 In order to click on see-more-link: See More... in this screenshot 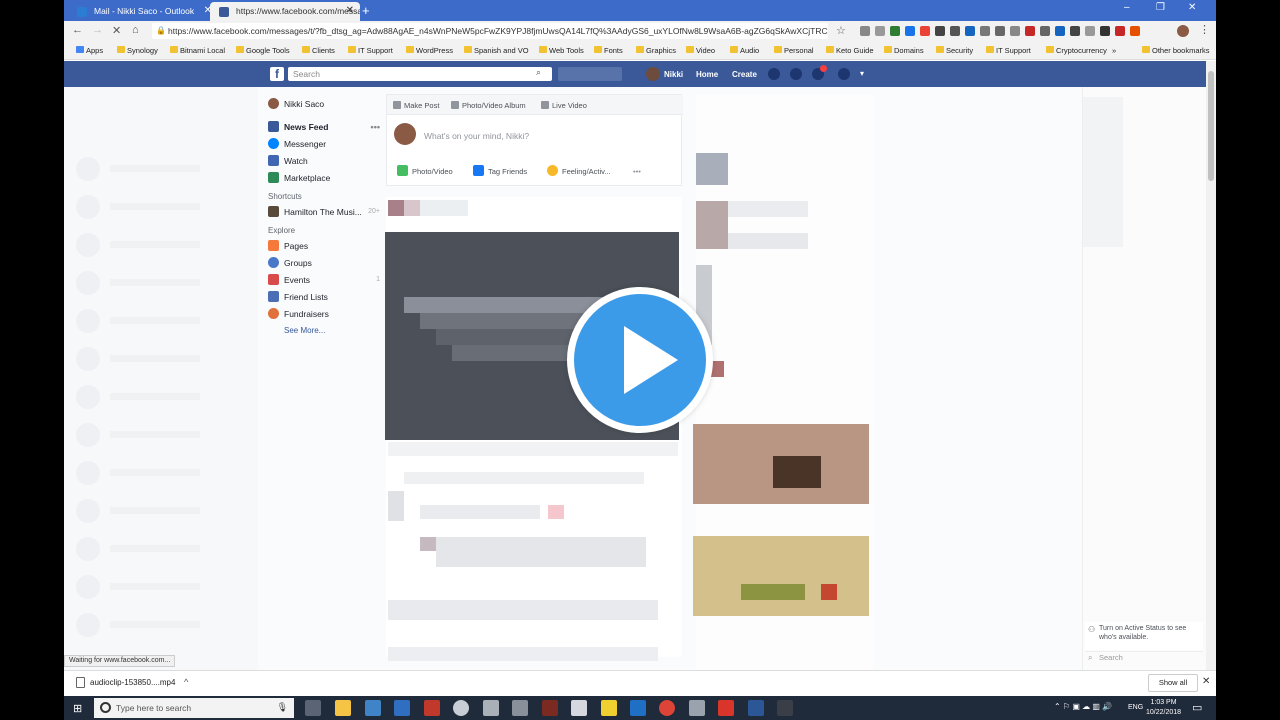, I will do `click(324, 330)`.